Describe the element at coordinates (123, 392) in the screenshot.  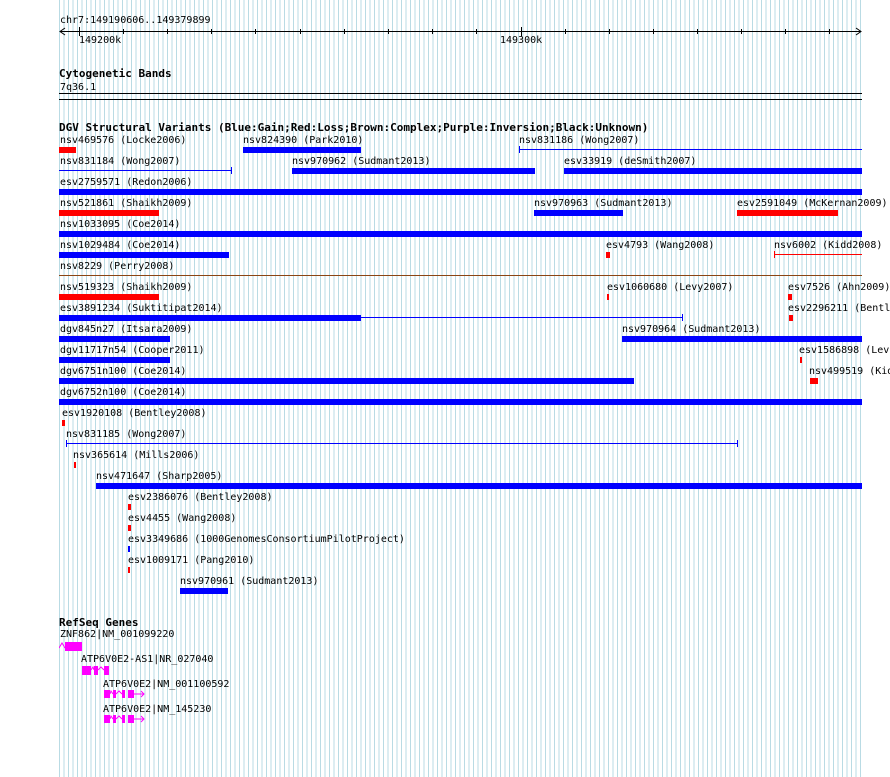
I see `variant-label: dgv6752n100 (Coe2014)` at that location.